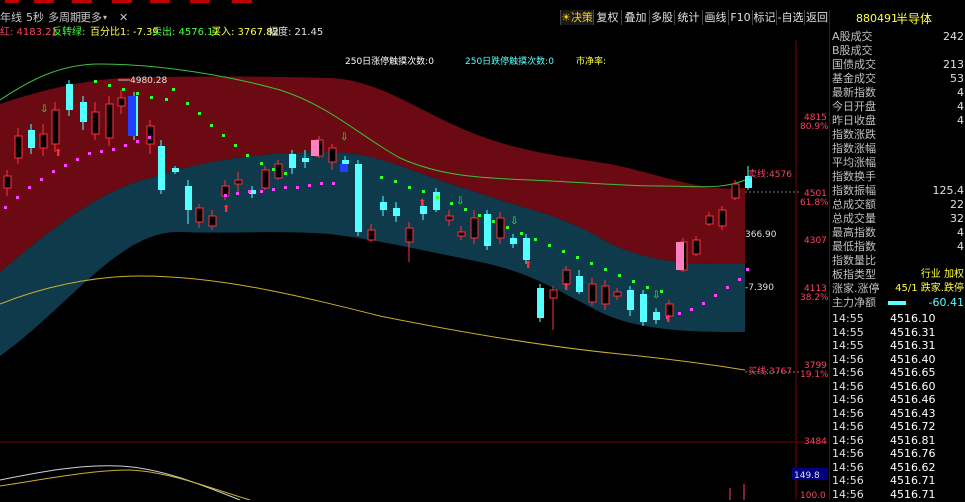 This screenshot has width=965, height=502. Describe the element at coordinates (854, 92) in the screenshot. I see `quote-stat-label: 最新指数` at that location.